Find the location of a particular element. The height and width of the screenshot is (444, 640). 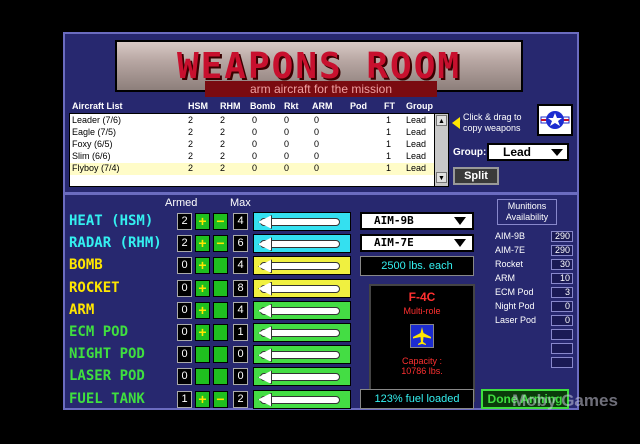

weapon-fin-icon is located at coordinates (265, 399).